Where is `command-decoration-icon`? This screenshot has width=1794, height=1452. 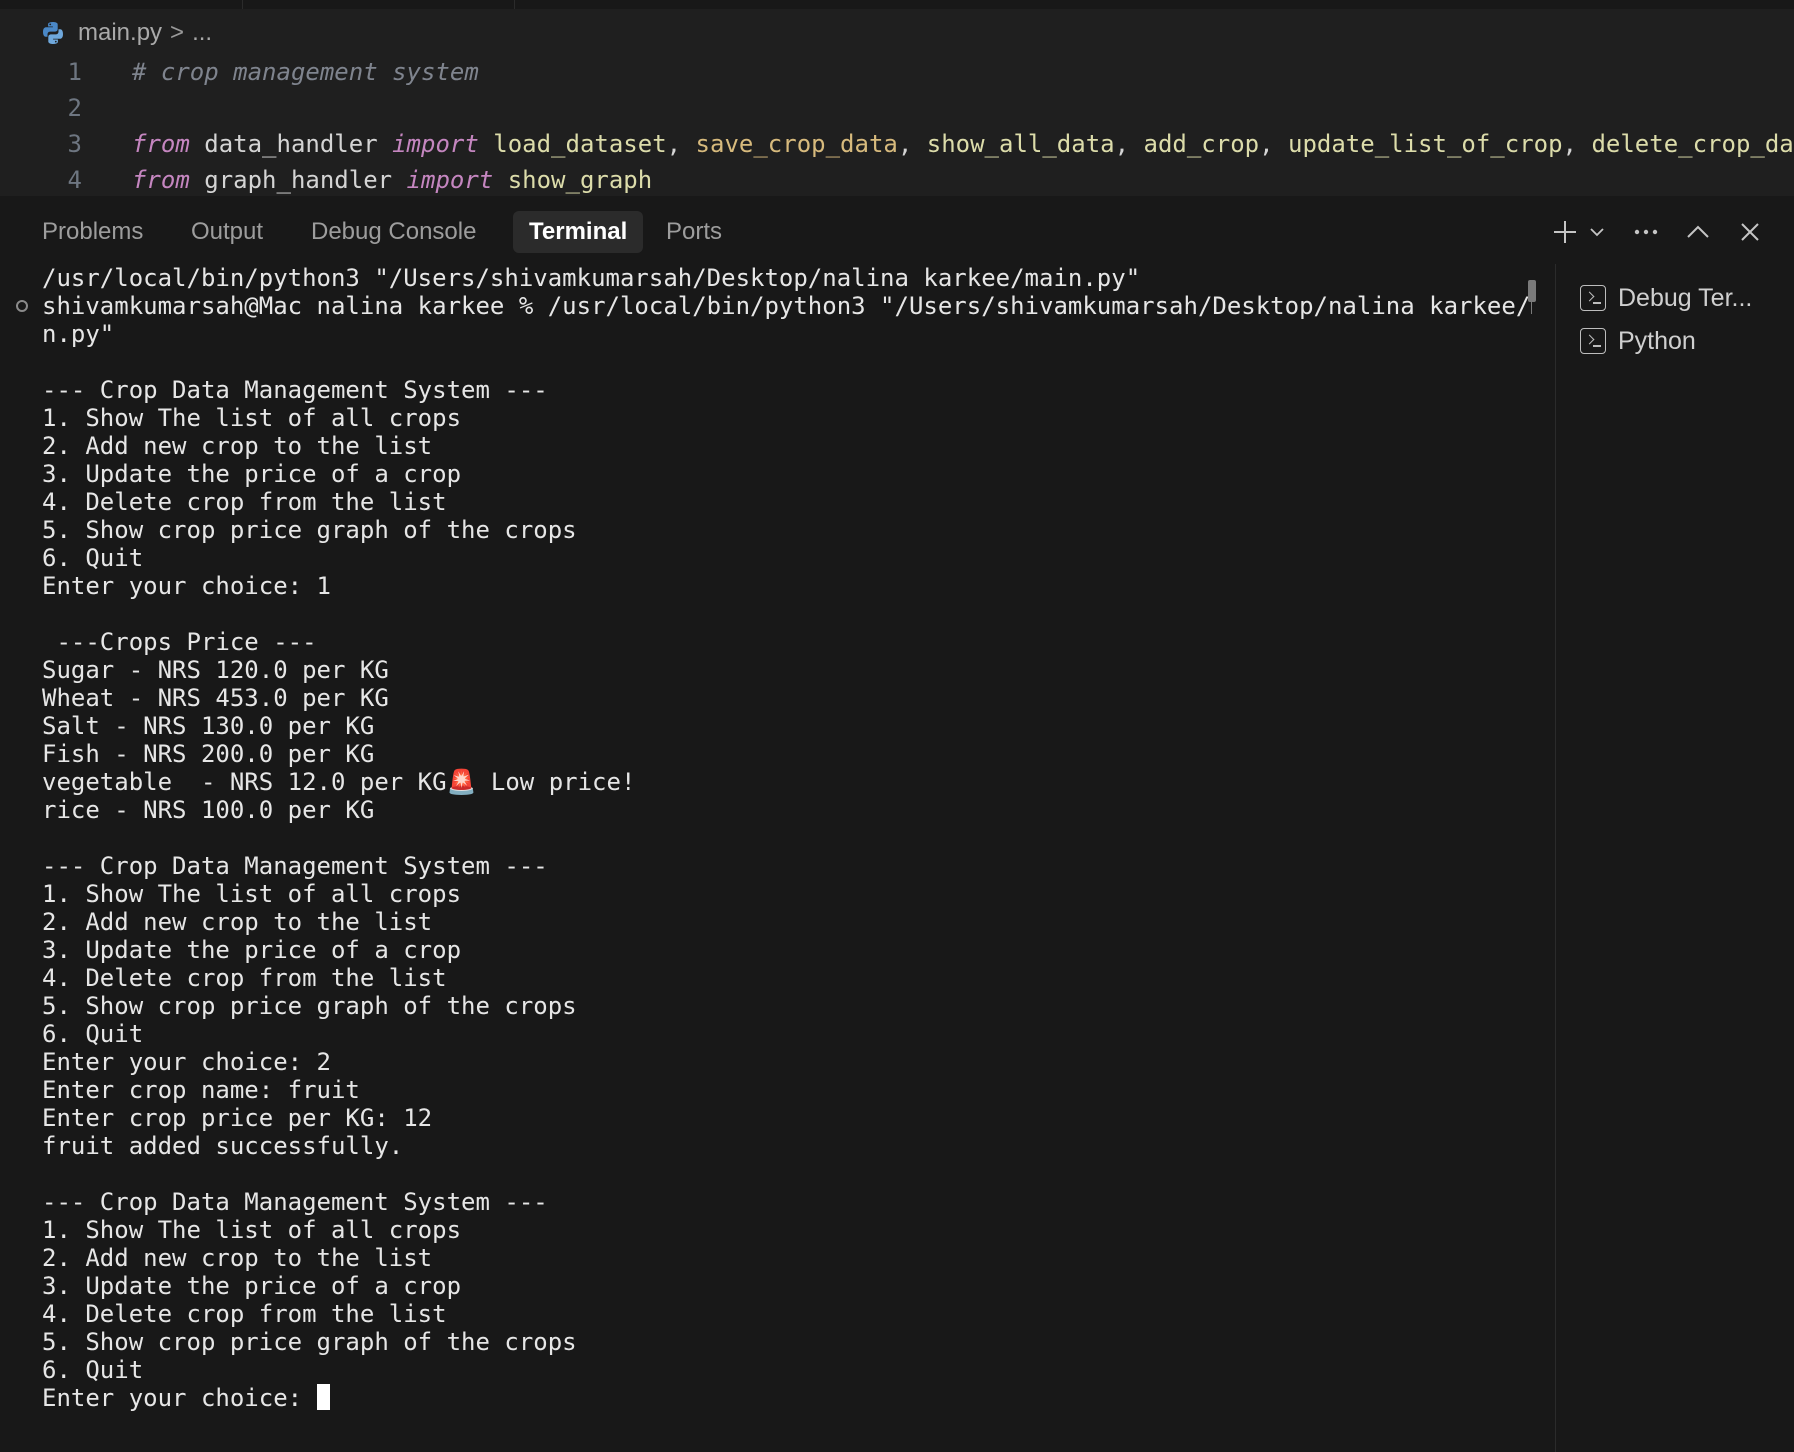
command-decoration-icon is located at coordinates (22, 306).